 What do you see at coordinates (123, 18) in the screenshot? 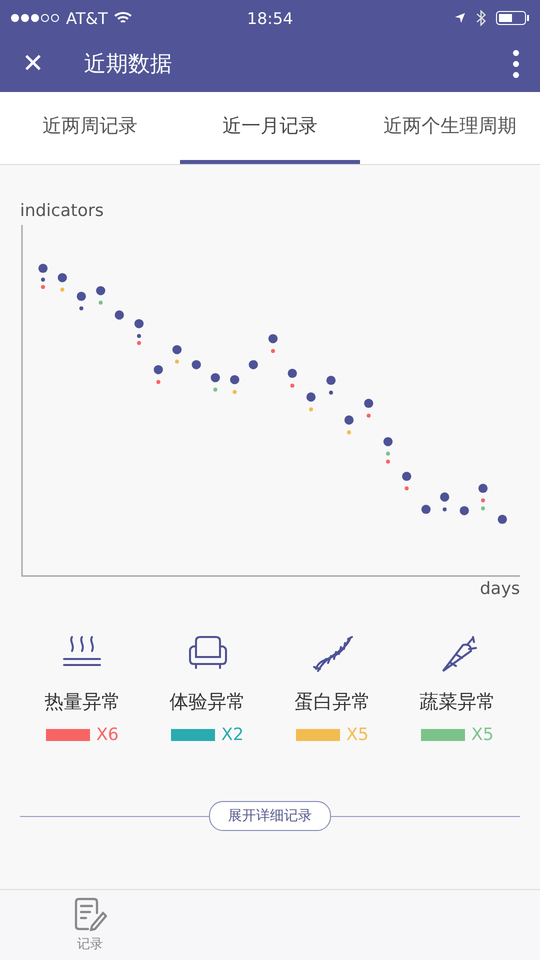
I see `wifi-icon` at bounding box center [123, 18].